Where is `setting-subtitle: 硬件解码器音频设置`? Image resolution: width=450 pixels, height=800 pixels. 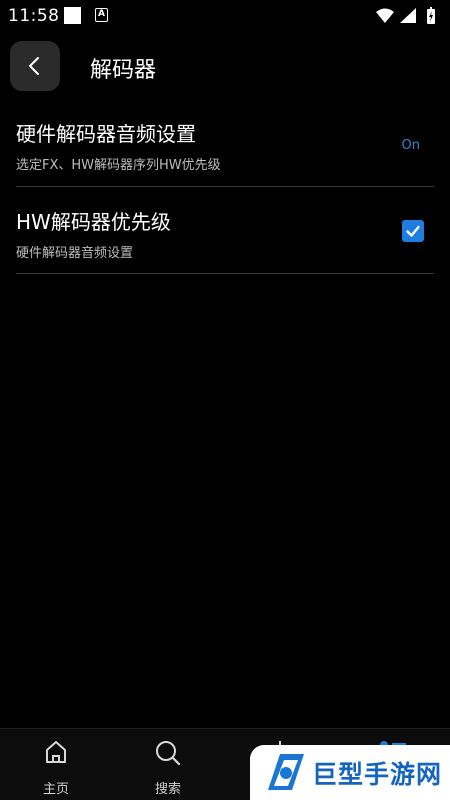 setting-subtitle: 硬件解码器音频设置 is located at coordinates (75, 253).